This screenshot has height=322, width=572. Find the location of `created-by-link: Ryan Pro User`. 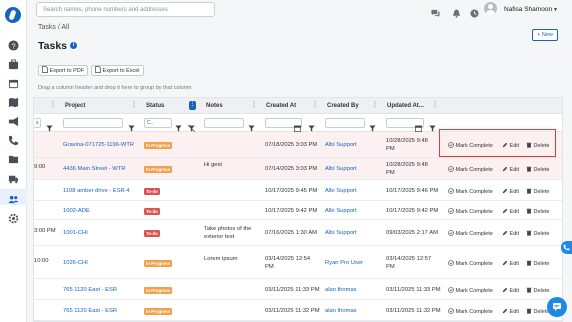

created-by-link: Ryan Pro User is located at coordinates (344, 263).